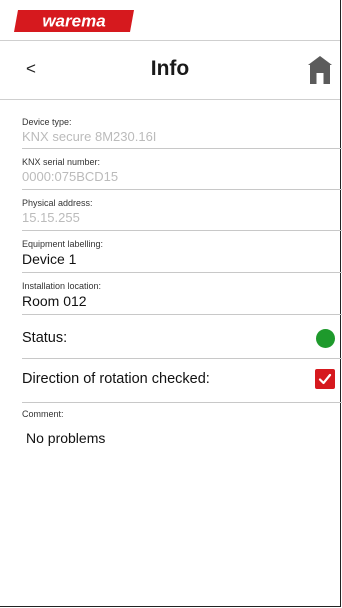 The height and width of the screenshot is (608, 342). I want to click on rotation-checked-checkbox, so click(325, 379).